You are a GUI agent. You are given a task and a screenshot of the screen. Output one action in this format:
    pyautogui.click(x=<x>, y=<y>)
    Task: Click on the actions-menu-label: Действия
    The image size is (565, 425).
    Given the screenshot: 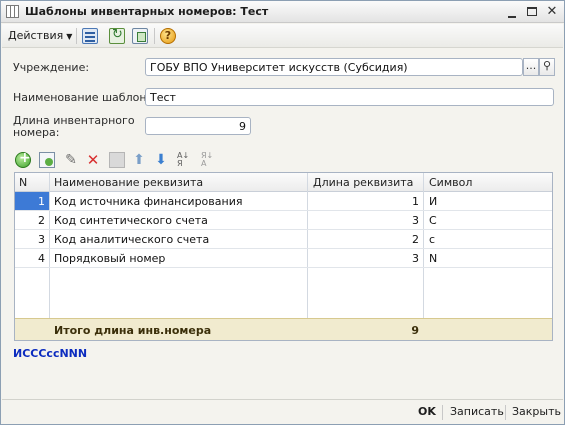 What is the action you would take?
    pyautogui.click(x=36, y=35)
    